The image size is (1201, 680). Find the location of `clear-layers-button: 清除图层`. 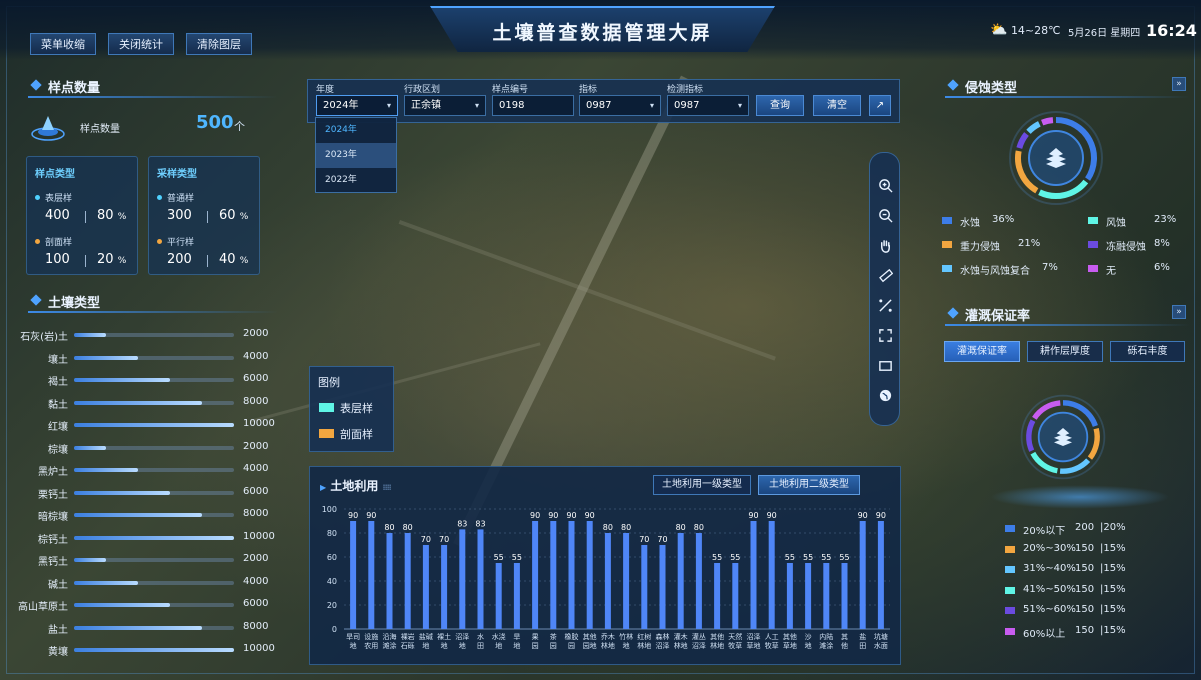

clear-layers-button: 清除图层 is located at coordinates (219, 44).